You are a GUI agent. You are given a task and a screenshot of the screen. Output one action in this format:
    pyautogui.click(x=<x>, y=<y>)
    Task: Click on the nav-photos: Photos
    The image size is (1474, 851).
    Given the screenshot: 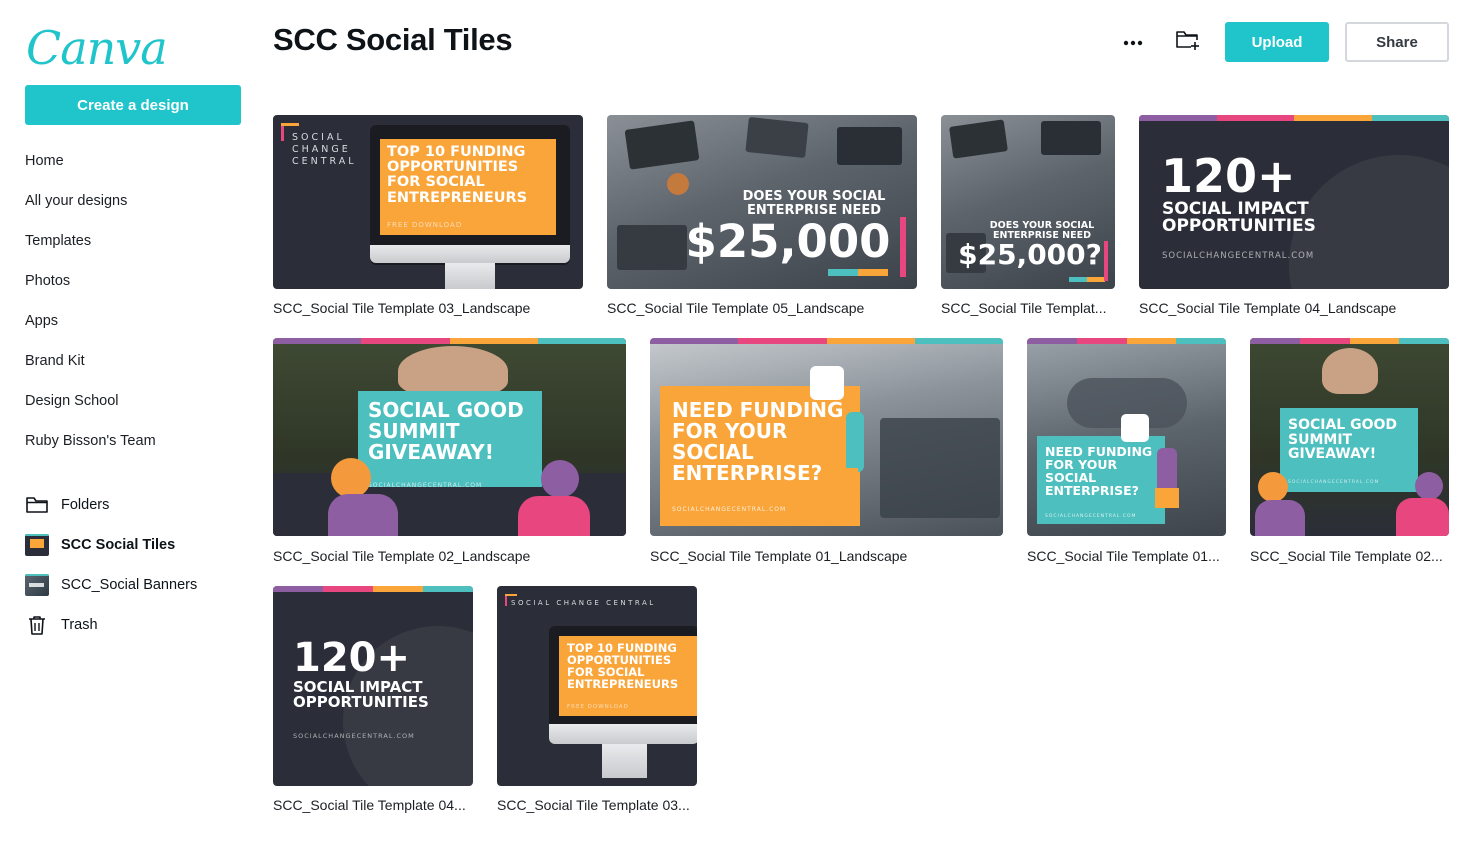 What is the action you would take?
    pyautogui.click(x=47, y=281)
    